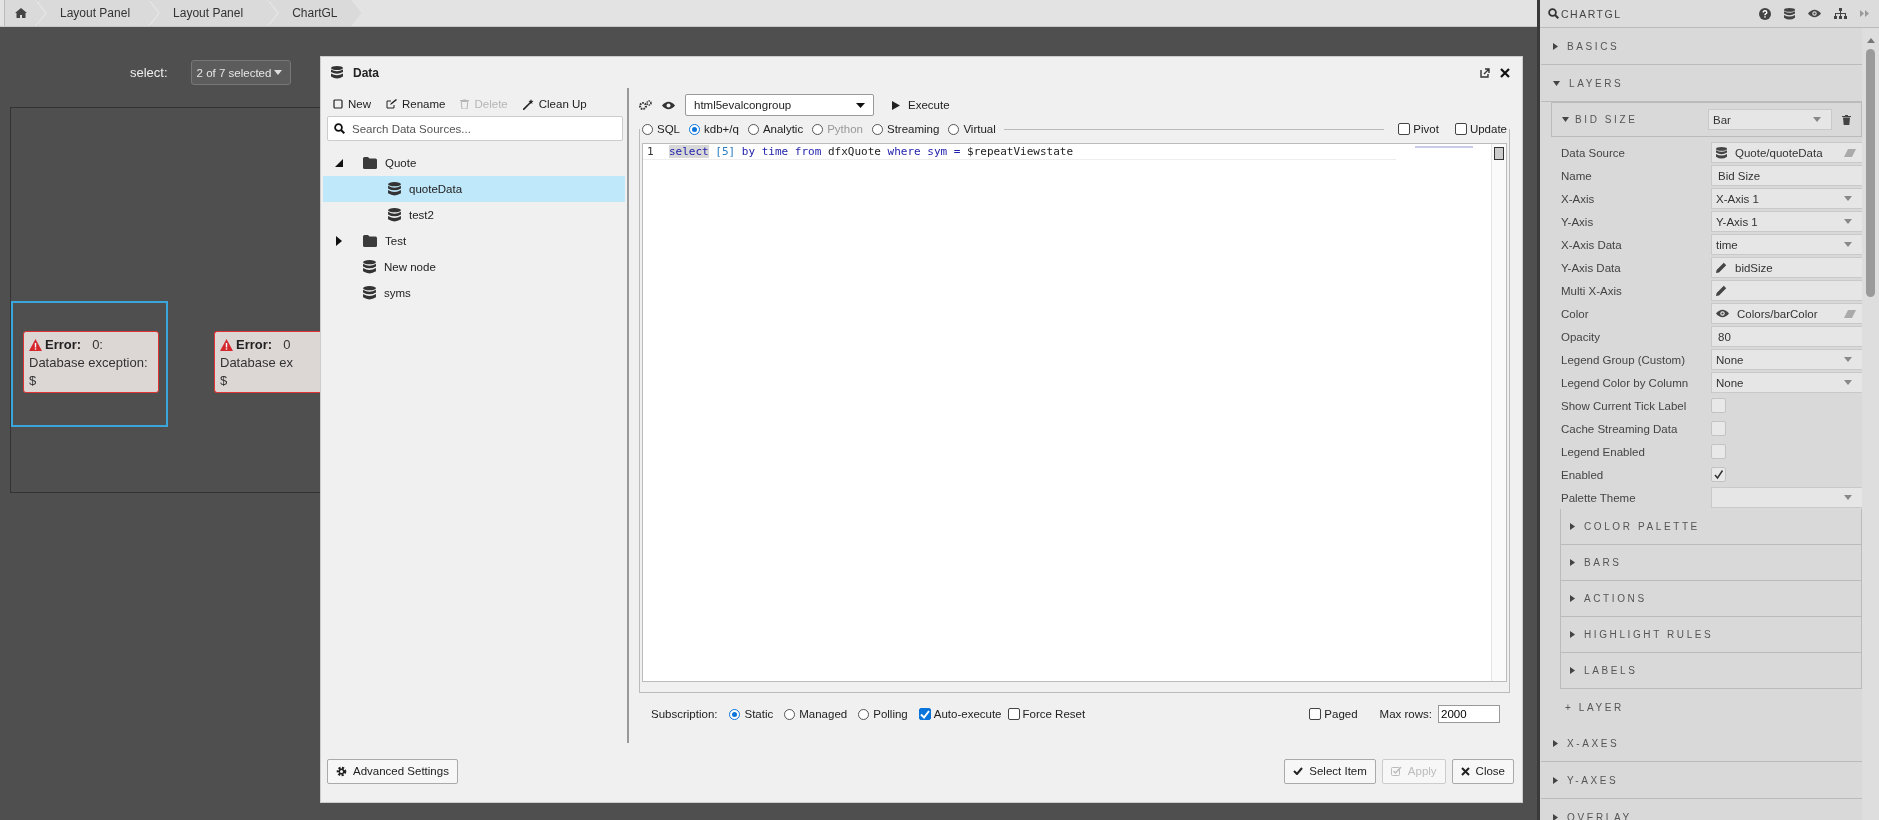 Image resolution: width=1879 pixels, height=820 pixels. Describe the element at coordinates (21, 13) in the screenshot. I see `home-icon` at that location.